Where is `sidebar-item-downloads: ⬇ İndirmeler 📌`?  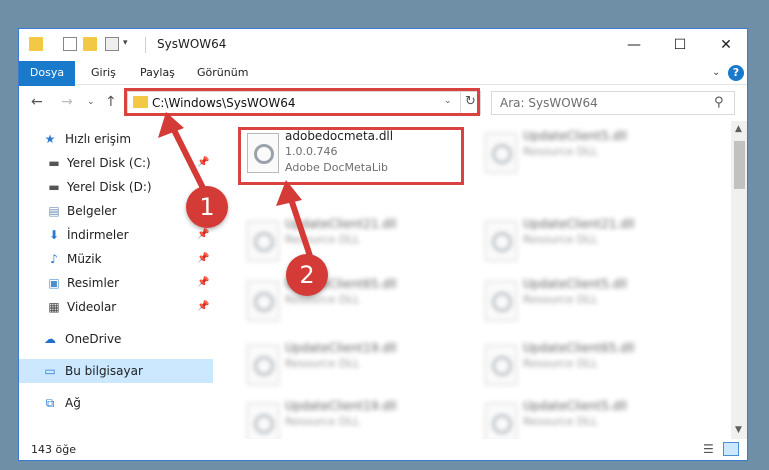
sidebar-item-downloads: ⬇ İndirmeler 📌 is located at coordinates (116, 235).